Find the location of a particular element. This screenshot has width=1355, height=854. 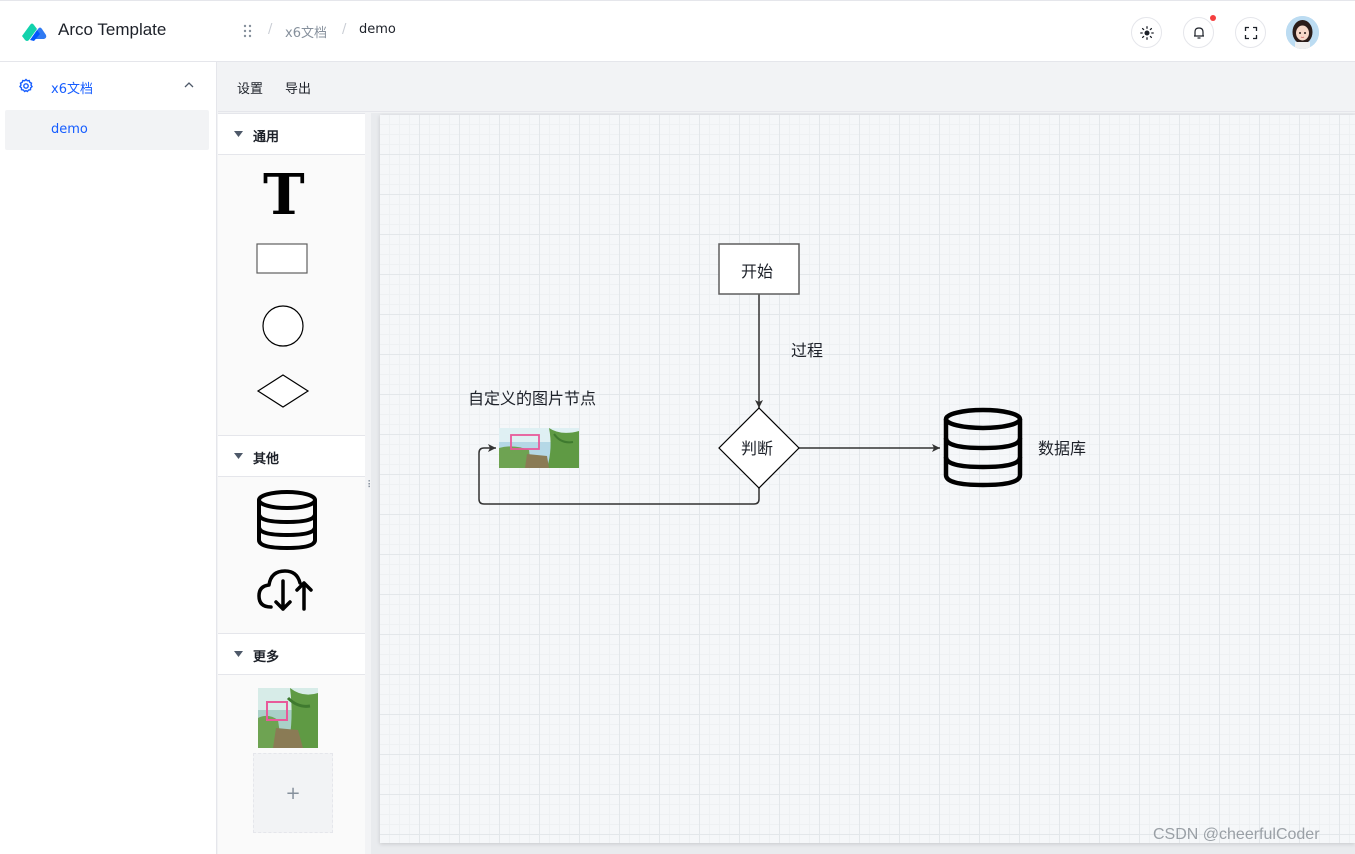

stencil-group-general: 通用 is located at coordinates (291, 134).